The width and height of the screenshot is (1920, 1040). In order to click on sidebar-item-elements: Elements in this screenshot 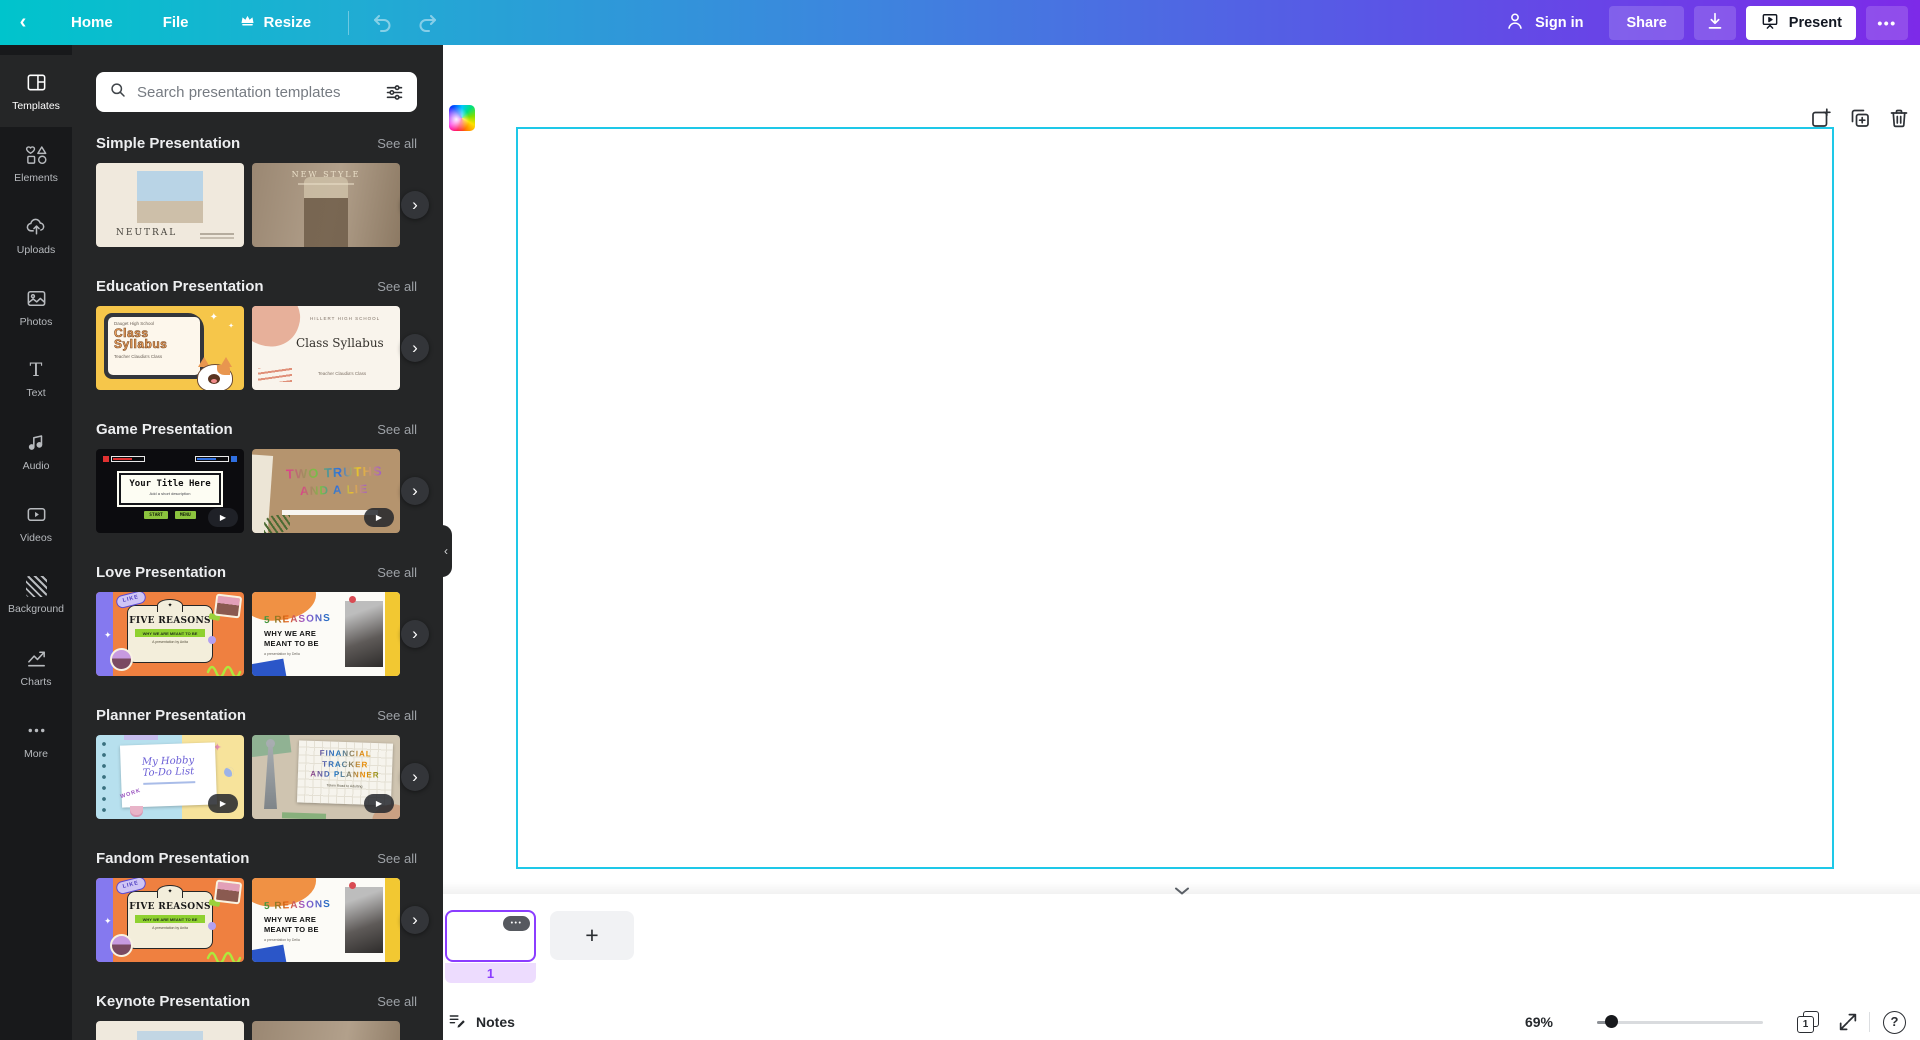, I will do `click(36, 163)`.